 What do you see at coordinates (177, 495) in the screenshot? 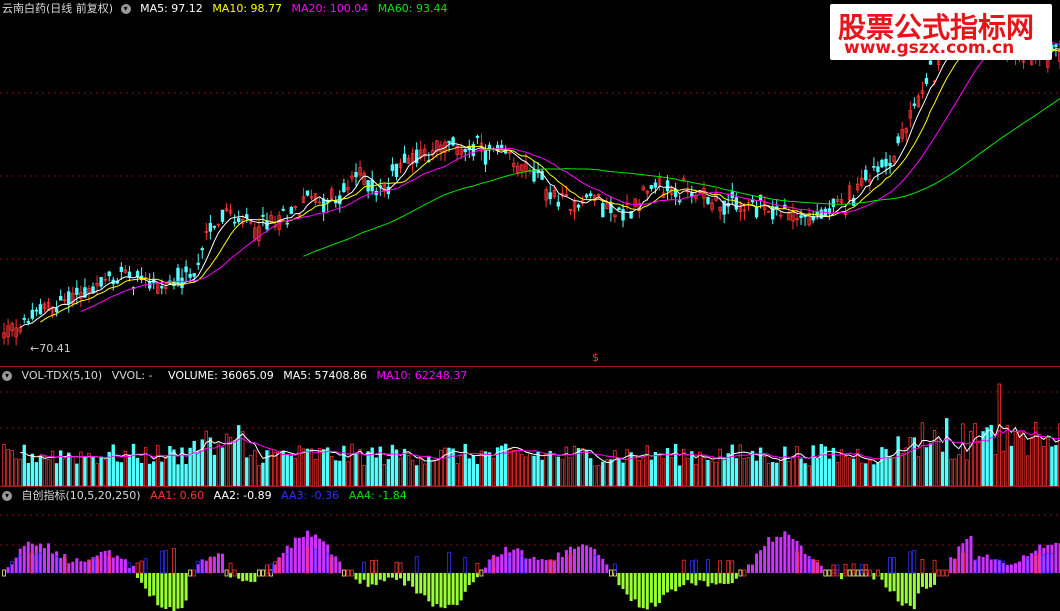
I see `aa1-label: AA1: 0.60` at bounding box center [177, 495].